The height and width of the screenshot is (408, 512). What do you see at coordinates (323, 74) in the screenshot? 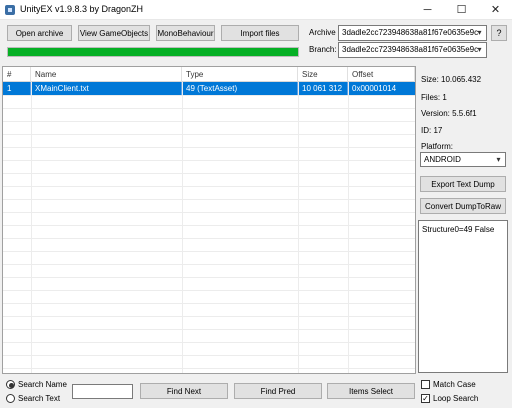
I see `column-header-size: Size` at bounding box center [323, 74].